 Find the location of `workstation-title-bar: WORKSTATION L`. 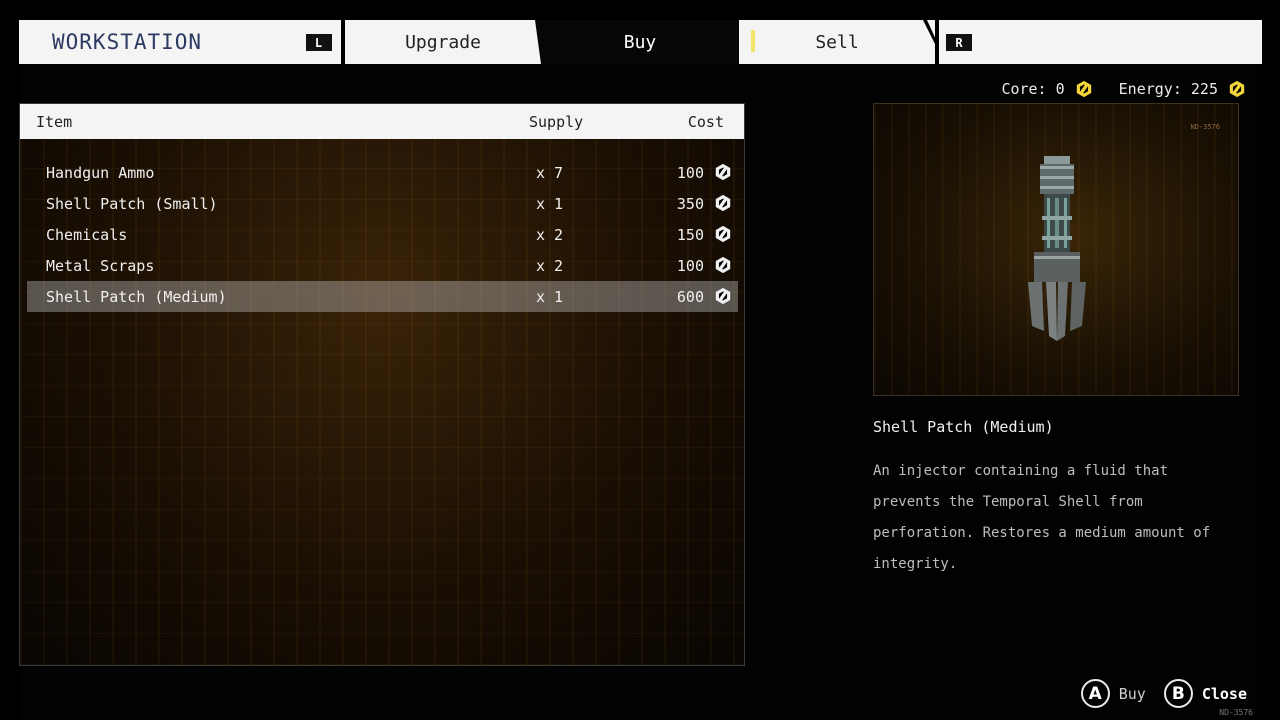

workstation-title-bar: WORKSTATION L is located at coordinates (180, 42).